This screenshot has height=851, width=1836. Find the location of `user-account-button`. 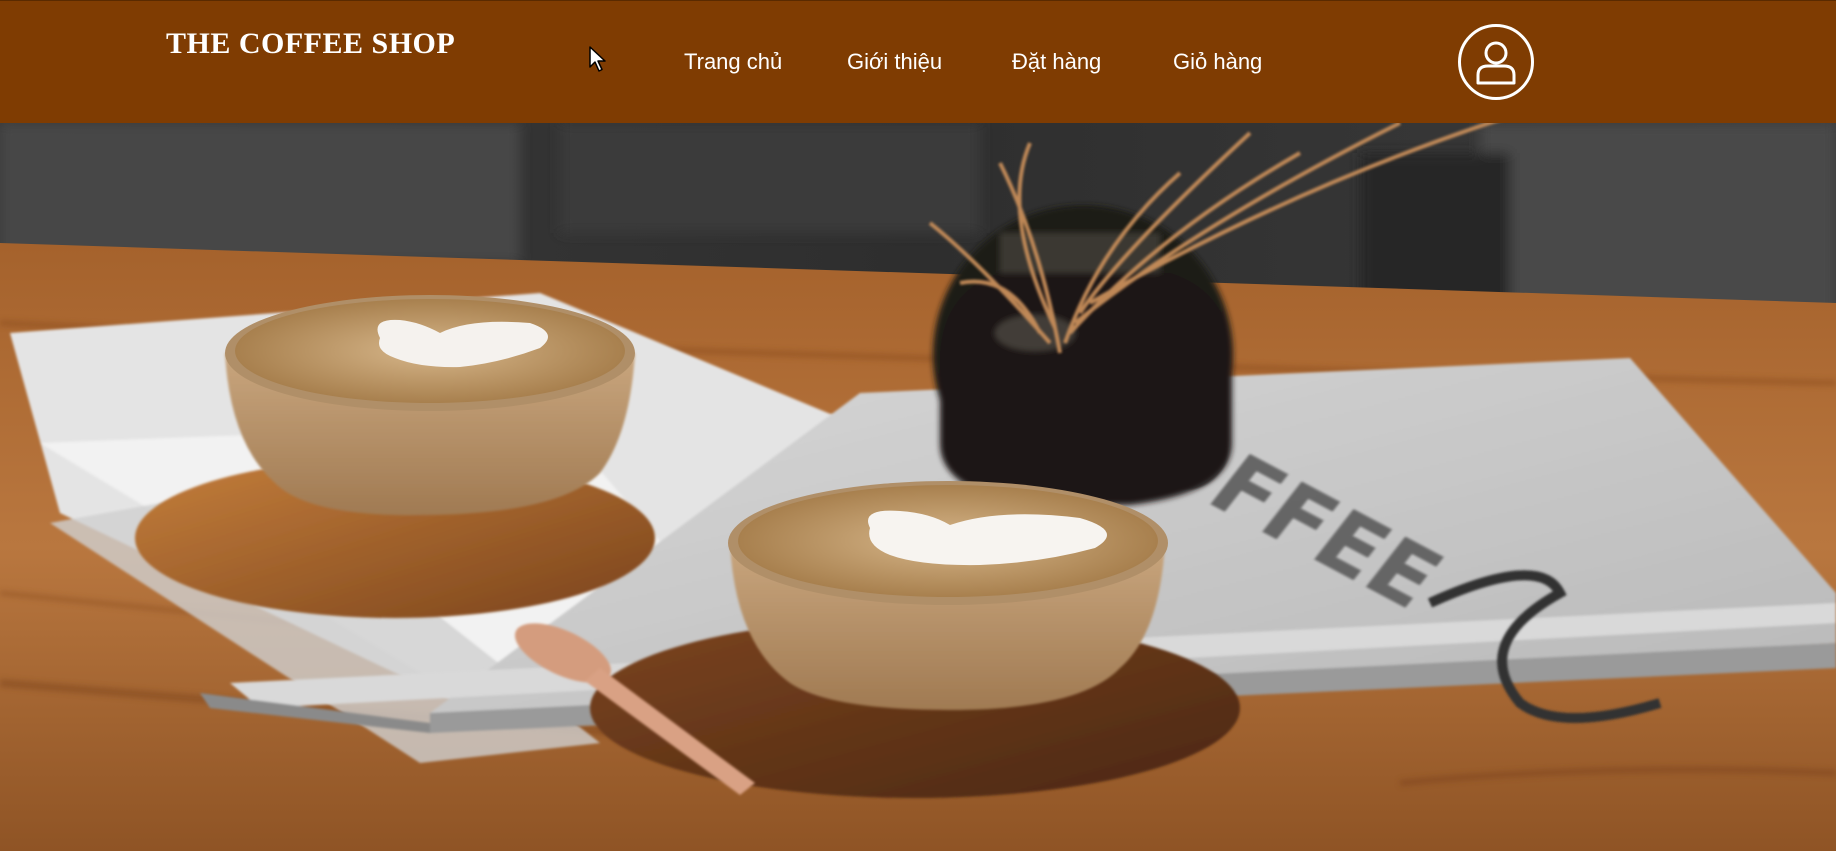

user-account-button is located at coordinates (1496, 62).